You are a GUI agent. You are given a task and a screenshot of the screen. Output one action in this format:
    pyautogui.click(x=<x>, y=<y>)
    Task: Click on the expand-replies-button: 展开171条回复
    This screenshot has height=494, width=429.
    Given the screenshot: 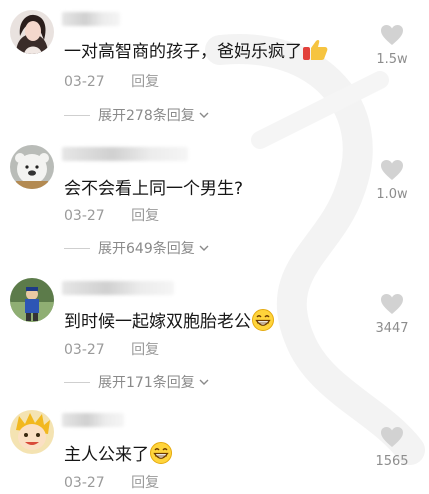 What is the action you would take?
    pyautogui.click(x=136, y=382)
    